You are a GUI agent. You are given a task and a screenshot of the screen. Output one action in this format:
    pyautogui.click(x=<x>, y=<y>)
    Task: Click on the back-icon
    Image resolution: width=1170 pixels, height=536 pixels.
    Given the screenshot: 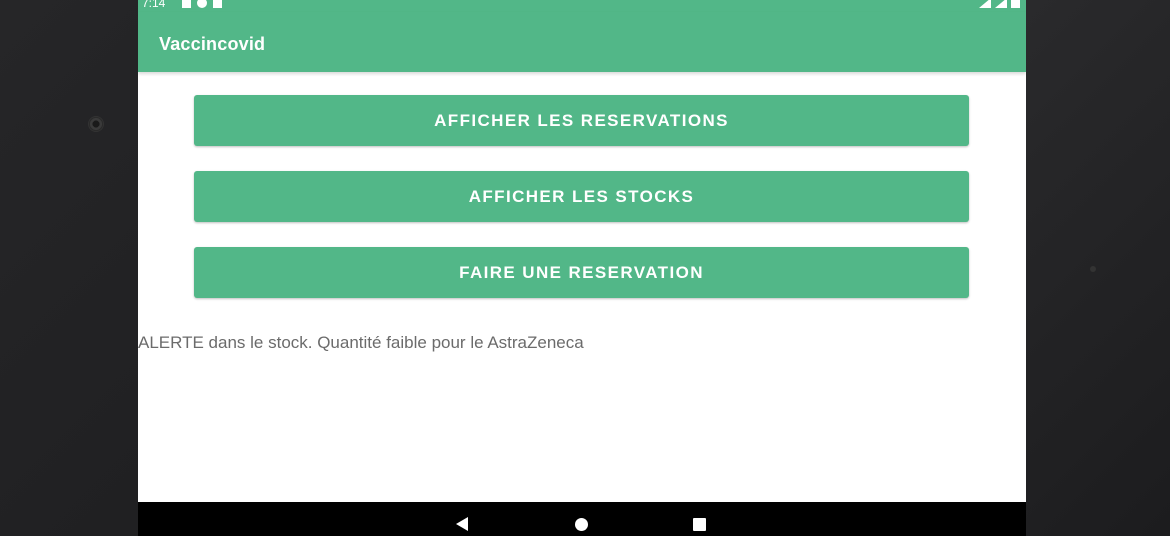 What is the action you would take?
    pyautogui.click(x=462, y=524)
    